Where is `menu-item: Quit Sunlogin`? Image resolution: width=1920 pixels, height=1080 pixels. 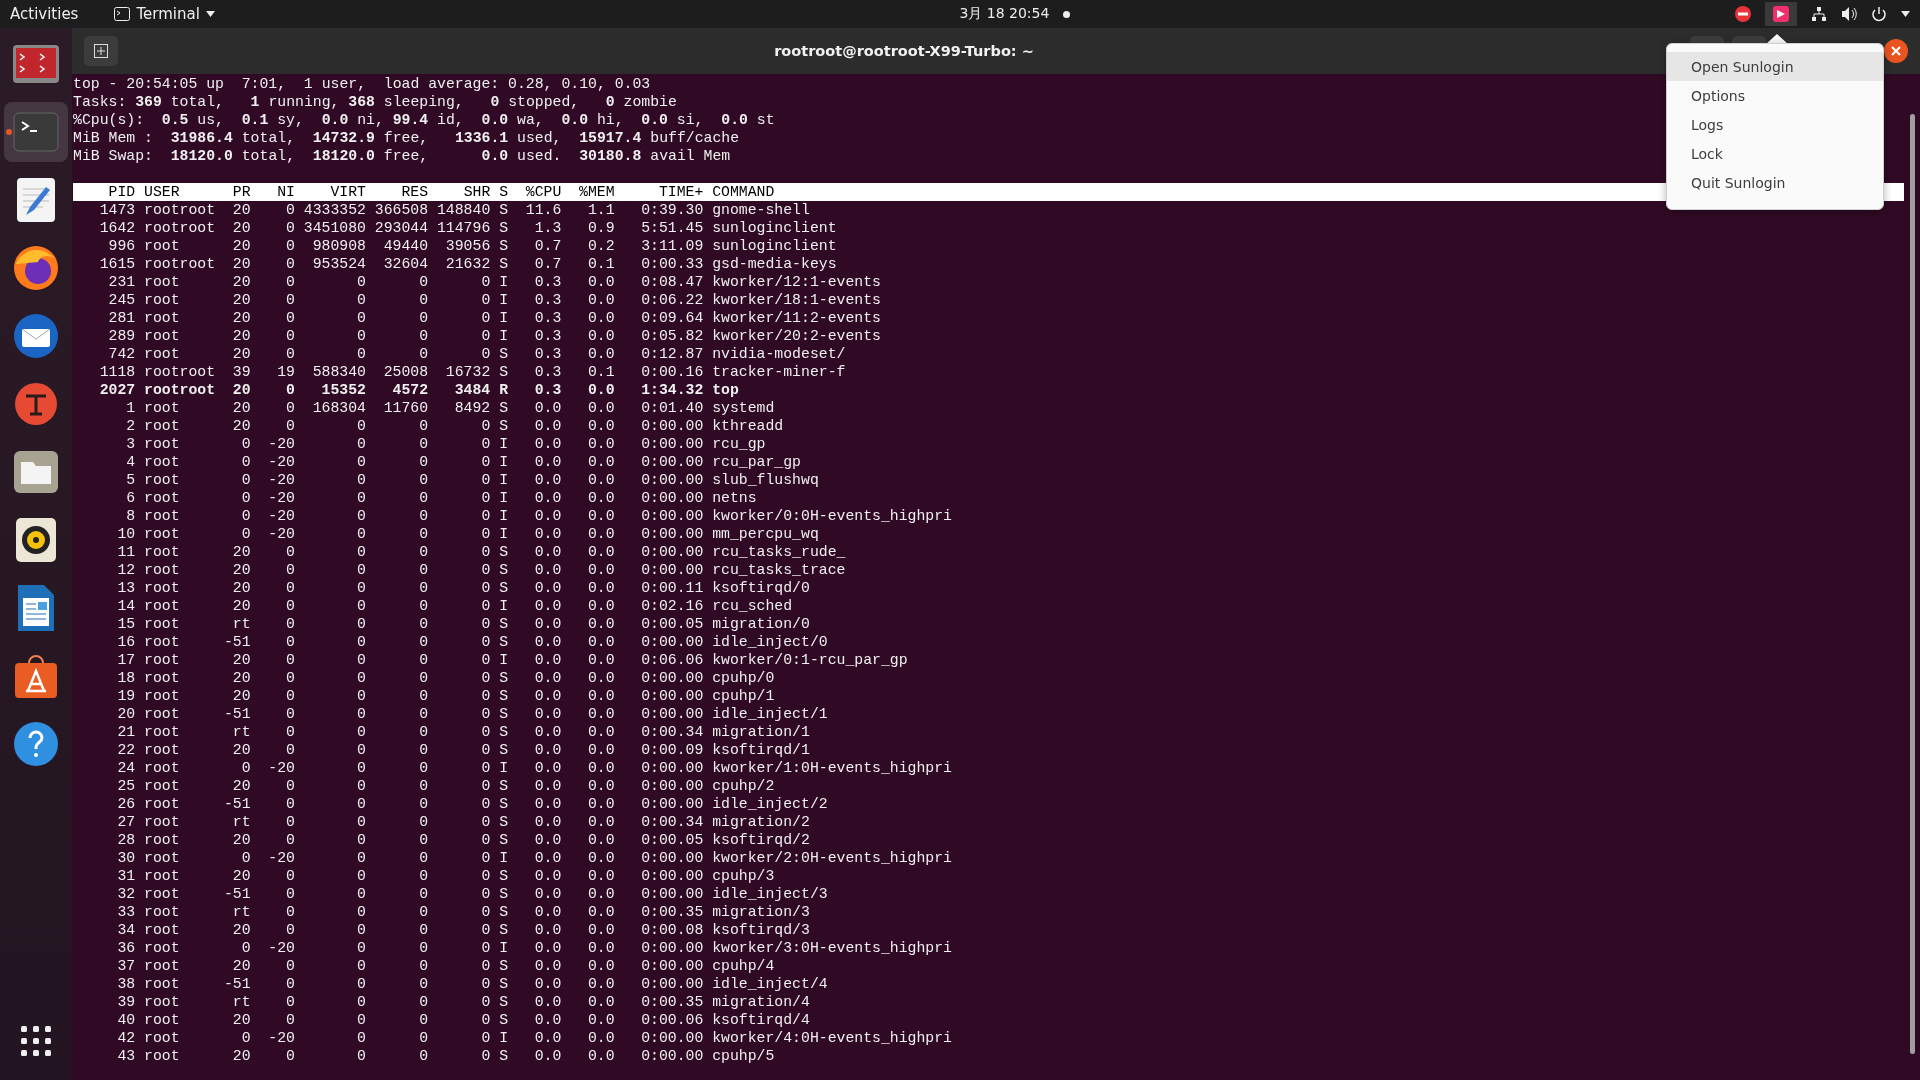 menu-item: Quit Sunlogin is located at coordinates (1775, 182).